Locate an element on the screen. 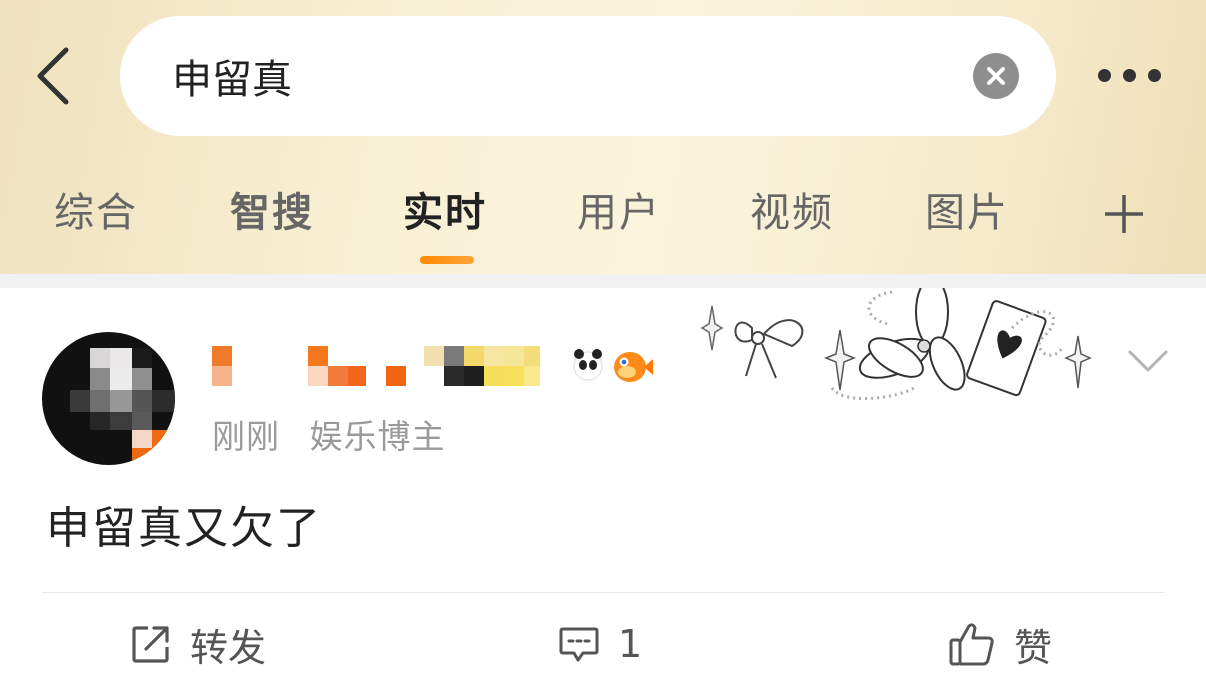  comment-icon is located at coordinates (579, 644).